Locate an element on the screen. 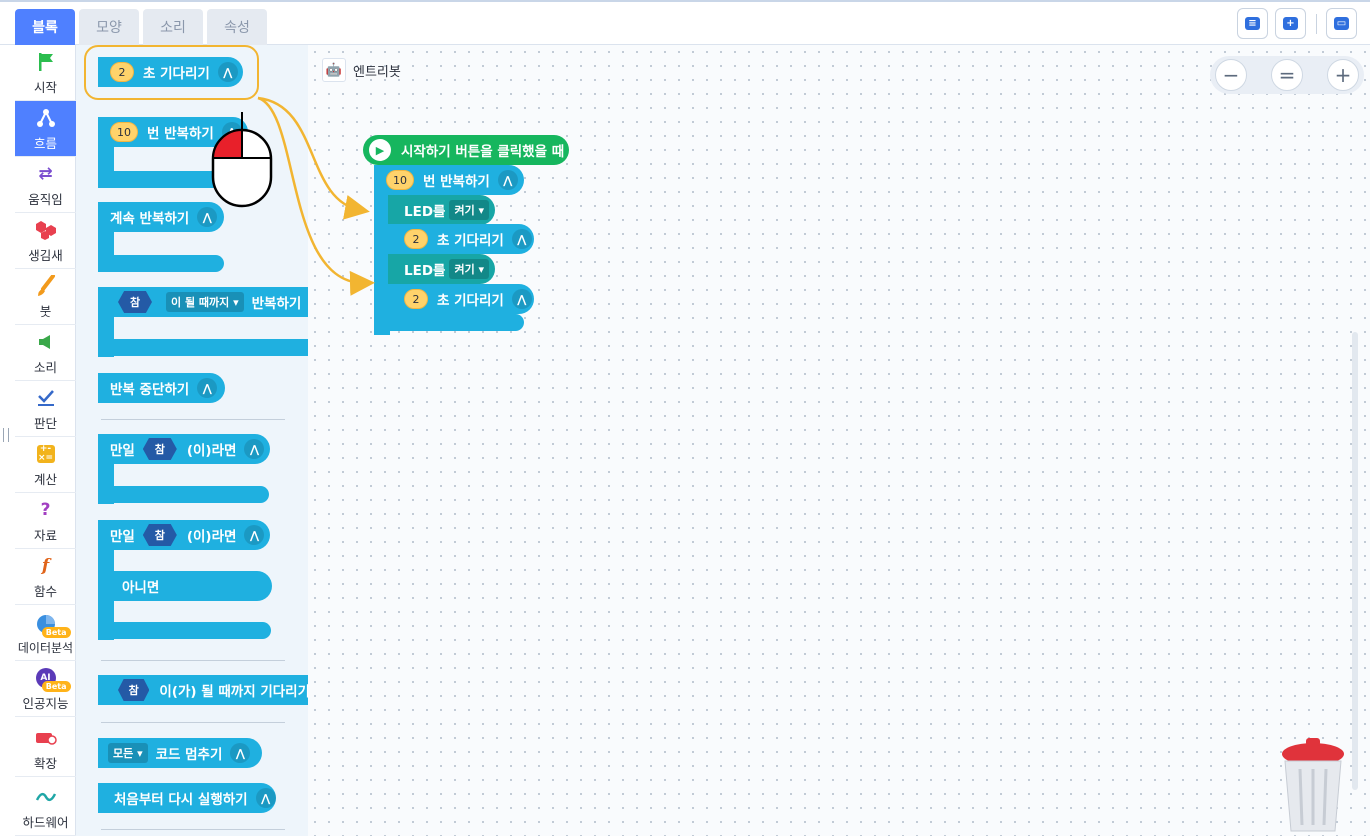 This screenshot has height=836, width=1370. category-data-analysis: Beta 데이터분석 is located at coordinates (45, 633).